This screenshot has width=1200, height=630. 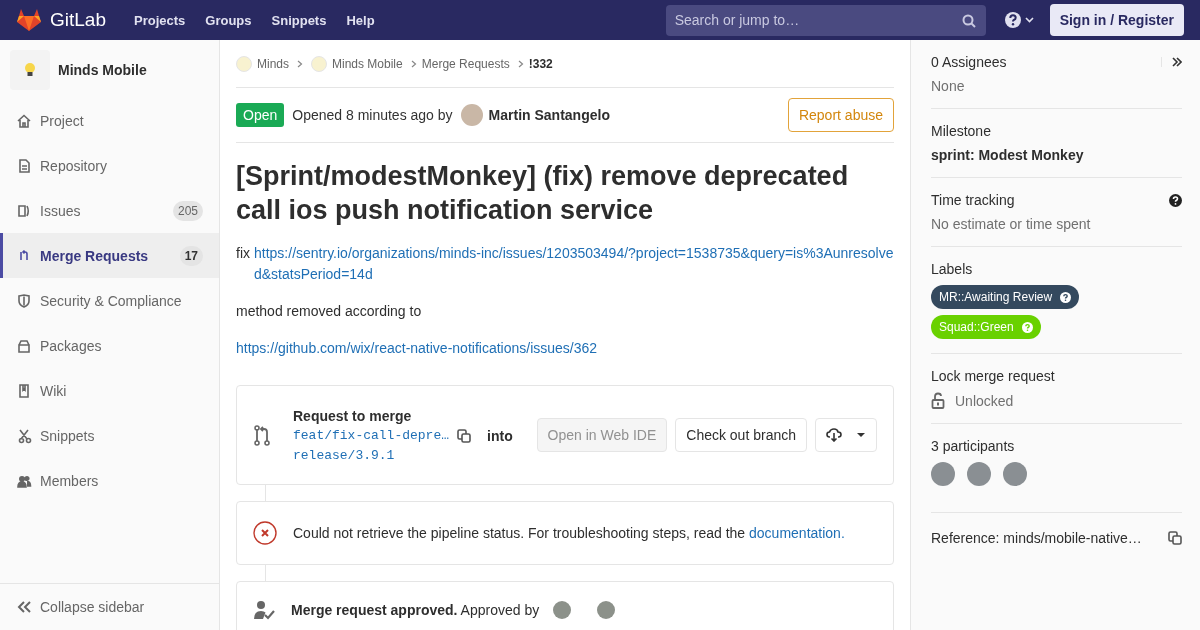 I want to click on description-text: method removed according to, so click(x=329, y=311).